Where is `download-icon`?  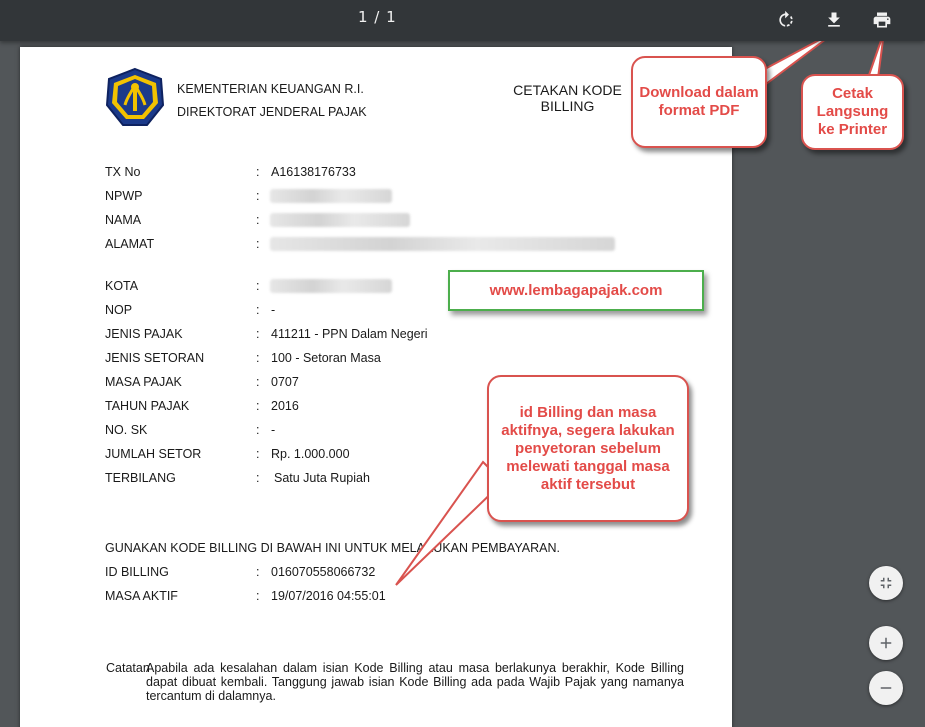
download-icon is located at coordinates (834, 19).